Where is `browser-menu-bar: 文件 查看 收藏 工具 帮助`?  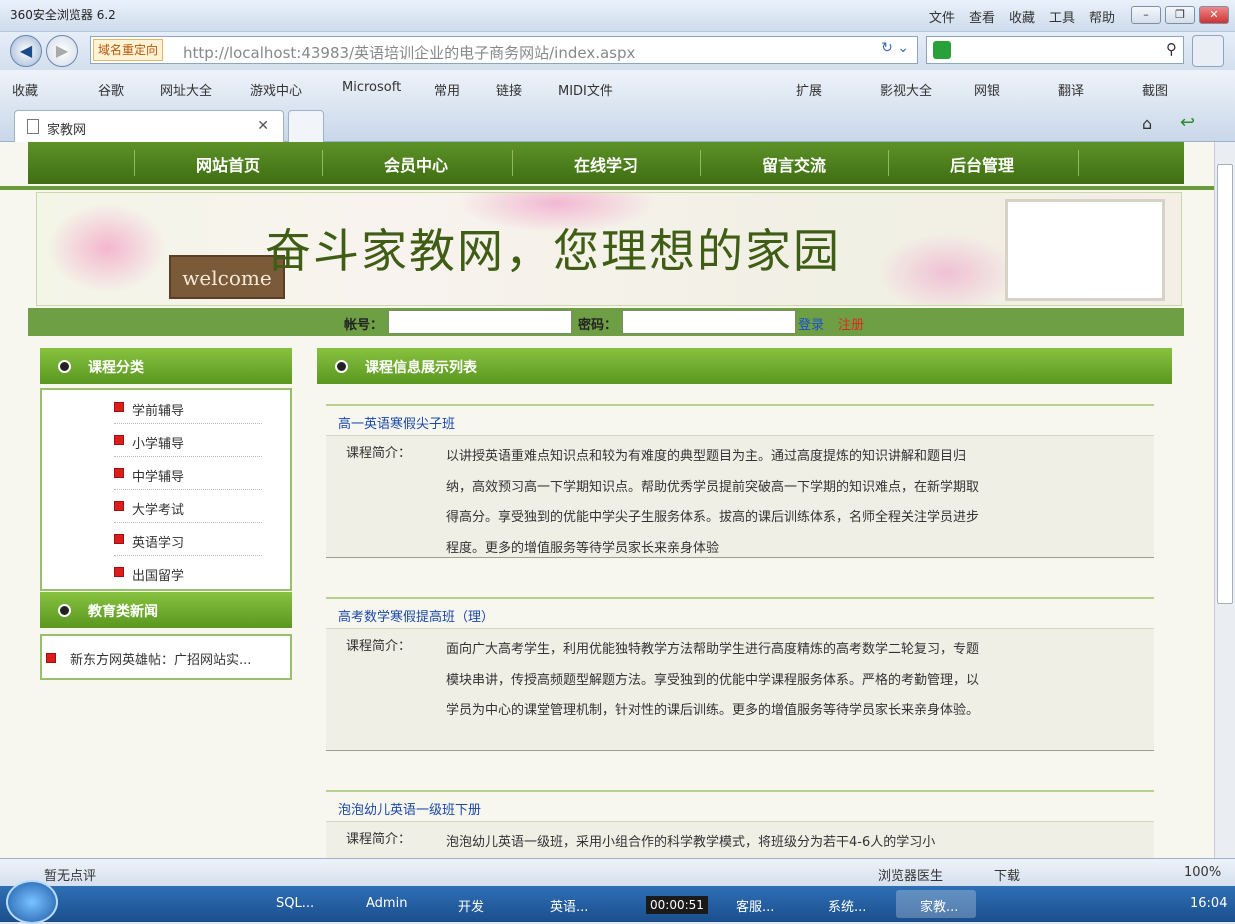 browser-menu-bar: 文件 查看 收藏 工具 帮助 is located at coordinates (1022, 16).